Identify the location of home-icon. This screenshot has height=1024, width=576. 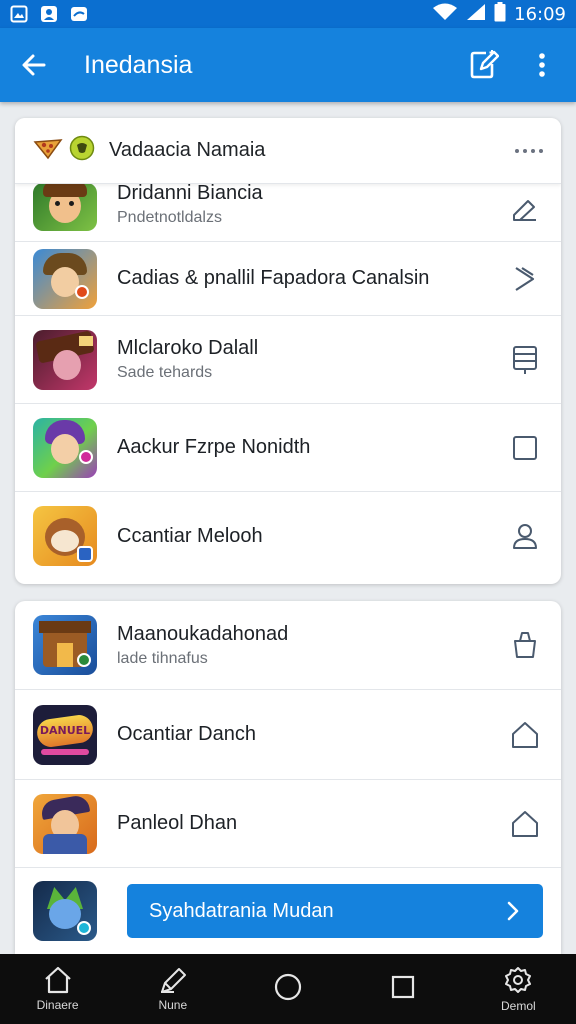
(57, 980).